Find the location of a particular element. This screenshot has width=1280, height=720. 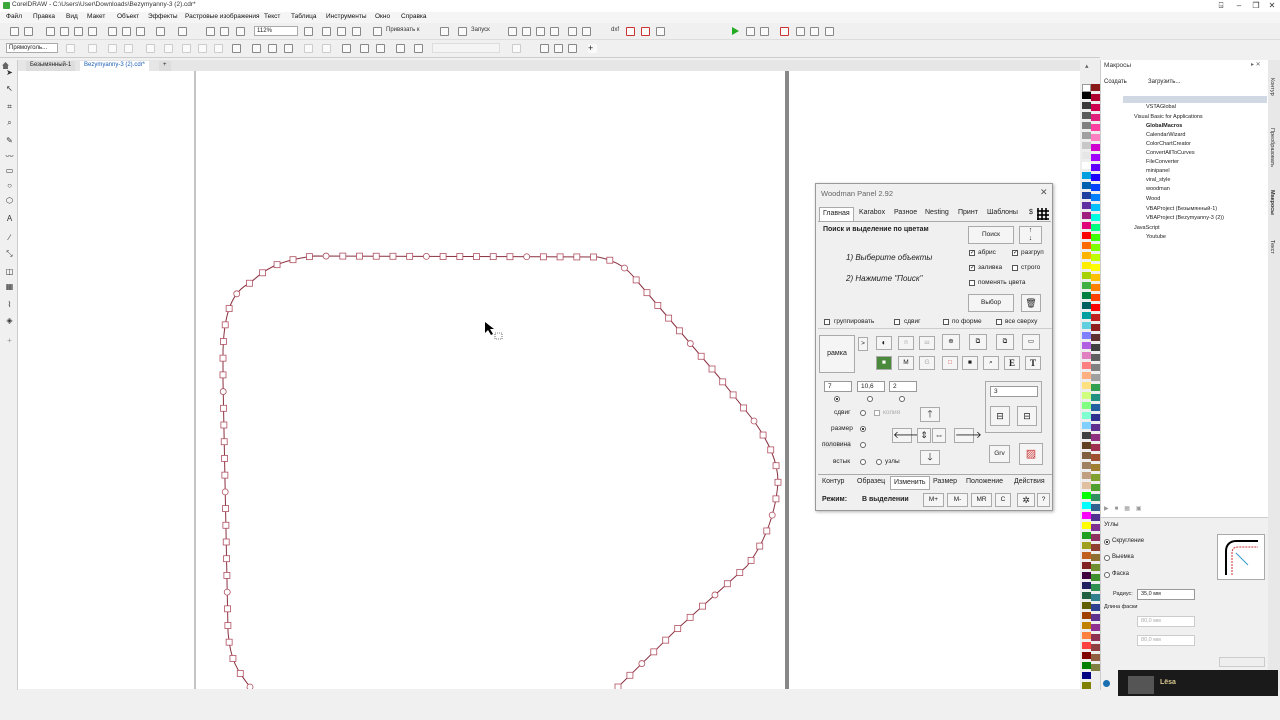

value-input-3: 2 is located at coordinates (903, 386).